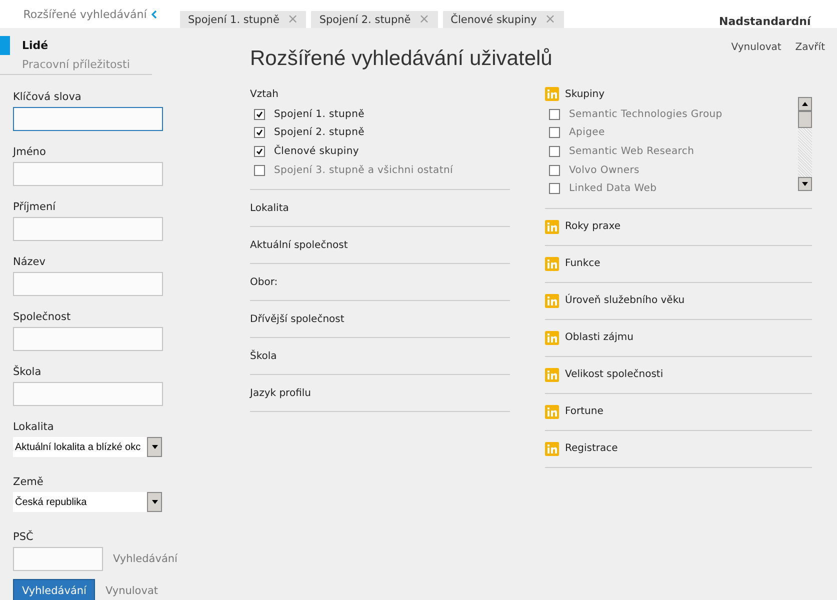  What do you see at coordinates (805, 119) in the screenshot?
I see `scroll-thumb` at bounding box center [805, 119].